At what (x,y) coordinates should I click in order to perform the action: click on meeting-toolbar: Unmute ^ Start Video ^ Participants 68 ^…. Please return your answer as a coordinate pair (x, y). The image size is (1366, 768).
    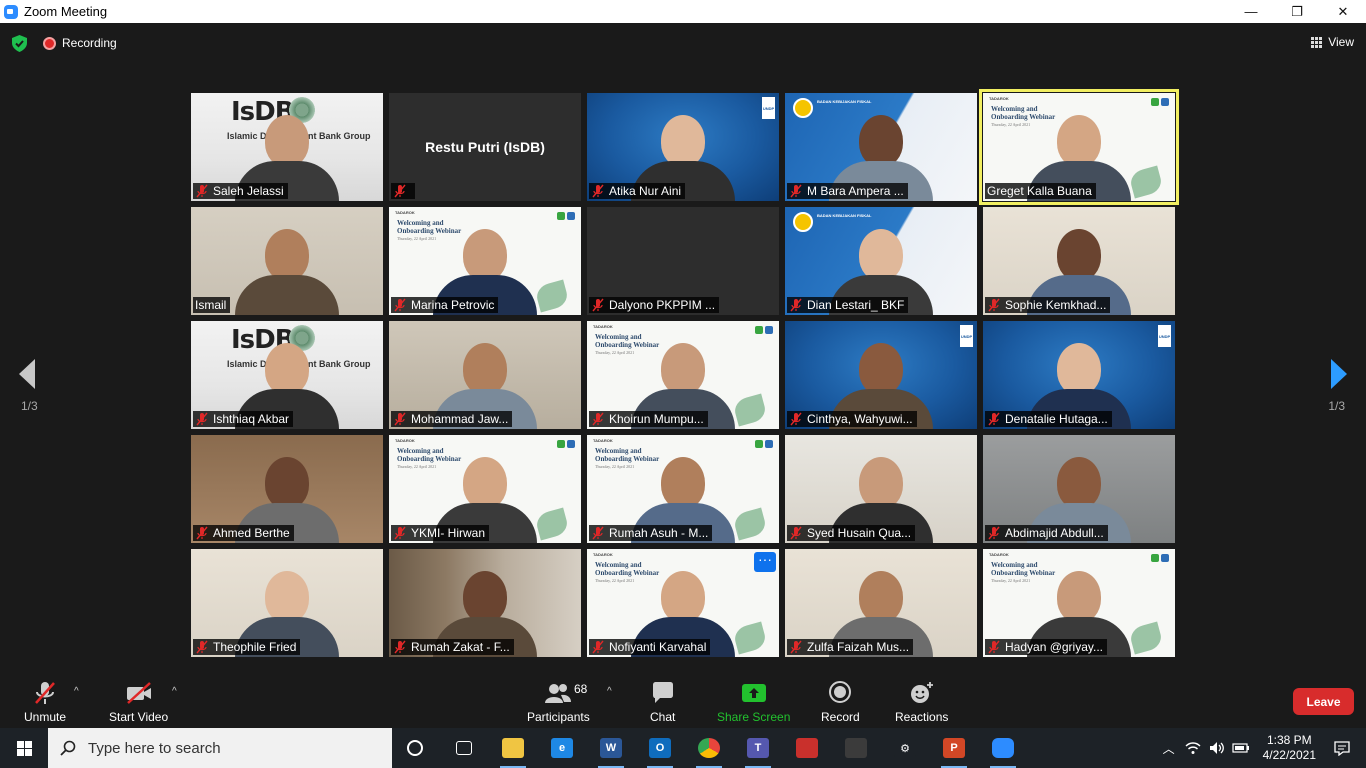
    Looking at the image, I should click on (683, 700).